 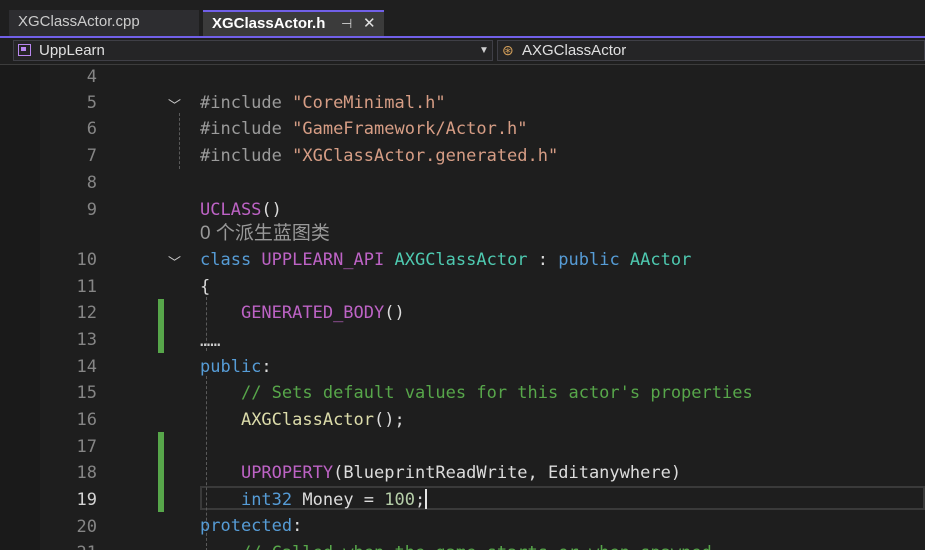 What do you see at coordinates (231, 260) in the screenshot?
I see `code-token: class` at bounding box center [231, 260].